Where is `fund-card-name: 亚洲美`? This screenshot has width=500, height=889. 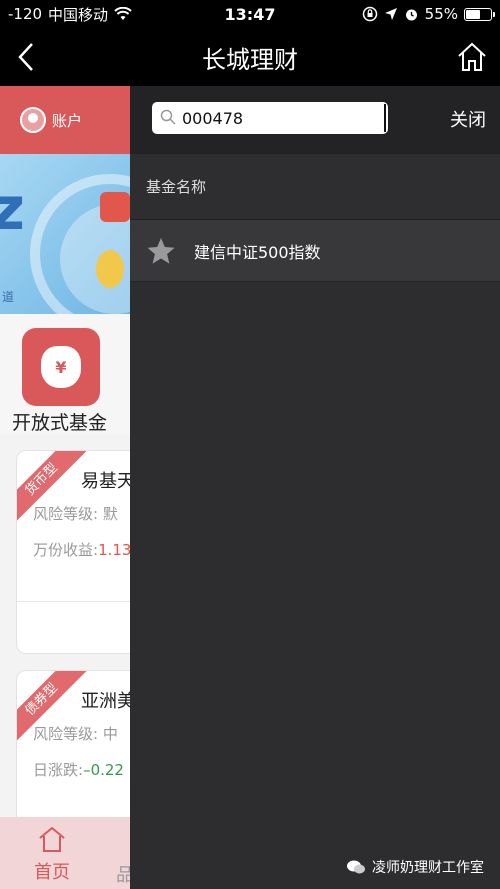
fund-card-name: 亚洲美 is located at coordinates (105, 701).